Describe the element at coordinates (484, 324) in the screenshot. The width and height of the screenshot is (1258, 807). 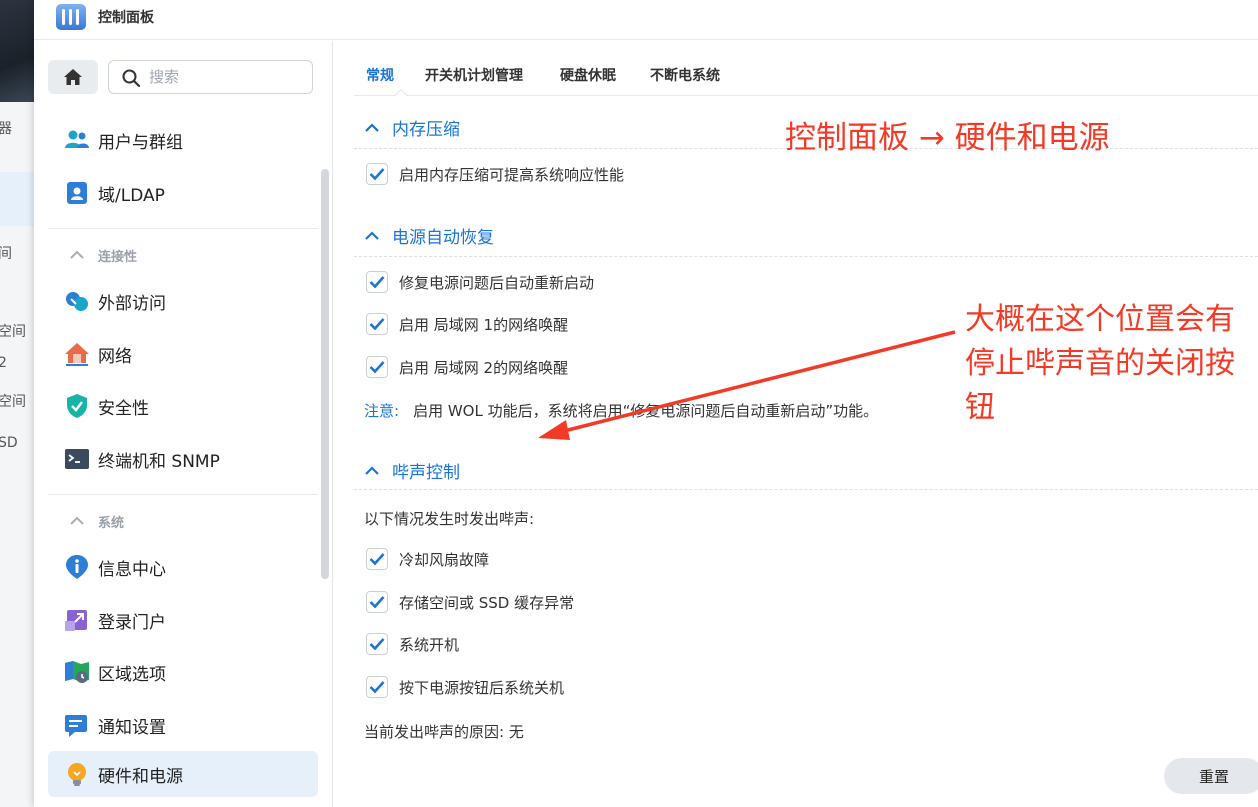
I see `checkbox-label: 启用 局域网 1的网络唤醒` at that location.